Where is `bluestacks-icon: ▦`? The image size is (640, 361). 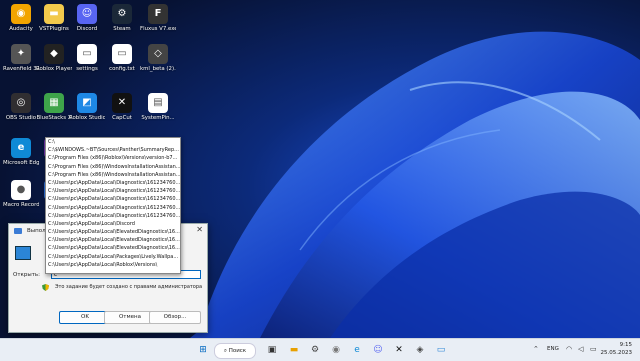 bluestacks-icon: ▦ is located at coordinates (54, 103).